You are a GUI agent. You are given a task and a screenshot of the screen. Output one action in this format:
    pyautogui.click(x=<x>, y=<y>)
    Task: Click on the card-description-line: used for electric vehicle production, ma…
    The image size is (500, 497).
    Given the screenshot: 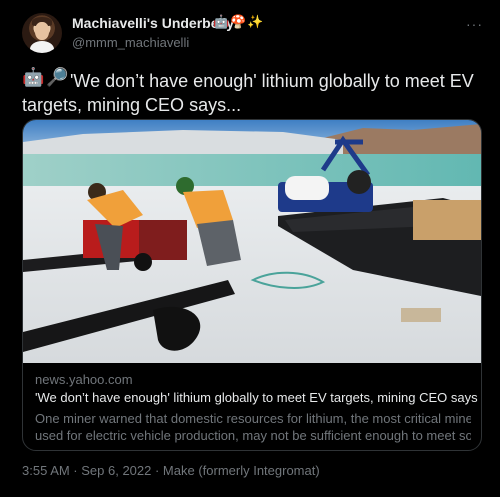 What is the action you would take?
    pyautogui.click(x=253, y=435)
    